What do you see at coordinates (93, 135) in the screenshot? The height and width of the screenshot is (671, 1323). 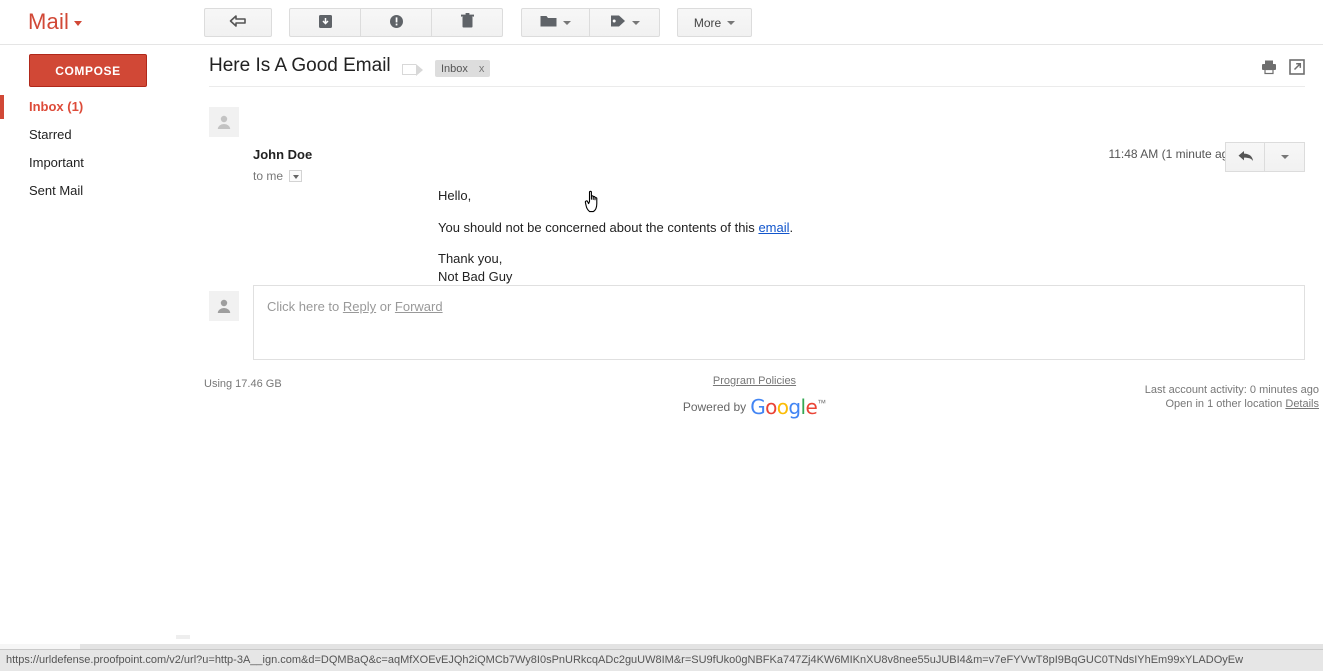 I see `sidebar-item-starred: Starred` at bounding box center [93, 135].